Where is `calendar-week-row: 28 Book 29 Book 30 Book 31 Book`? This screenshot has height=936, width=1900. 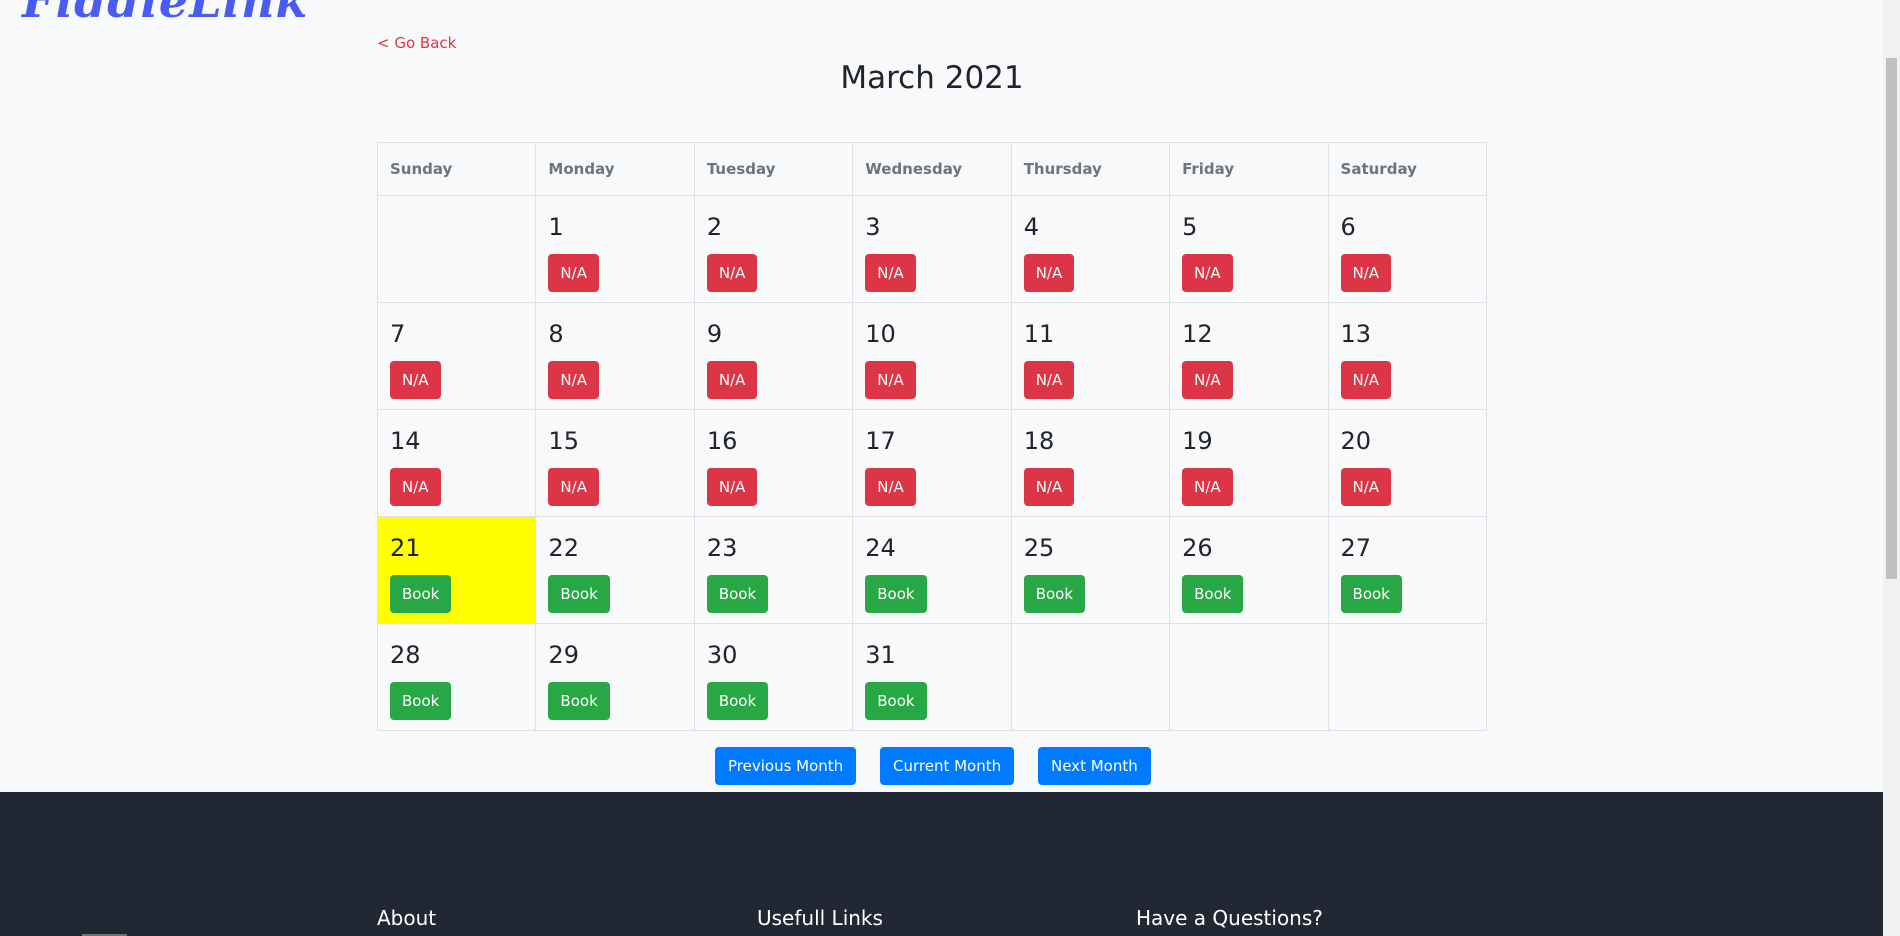 calendar-week-row: 28 Book 29 Book 30 Book 31 Book is located at coordinates (932, 677).